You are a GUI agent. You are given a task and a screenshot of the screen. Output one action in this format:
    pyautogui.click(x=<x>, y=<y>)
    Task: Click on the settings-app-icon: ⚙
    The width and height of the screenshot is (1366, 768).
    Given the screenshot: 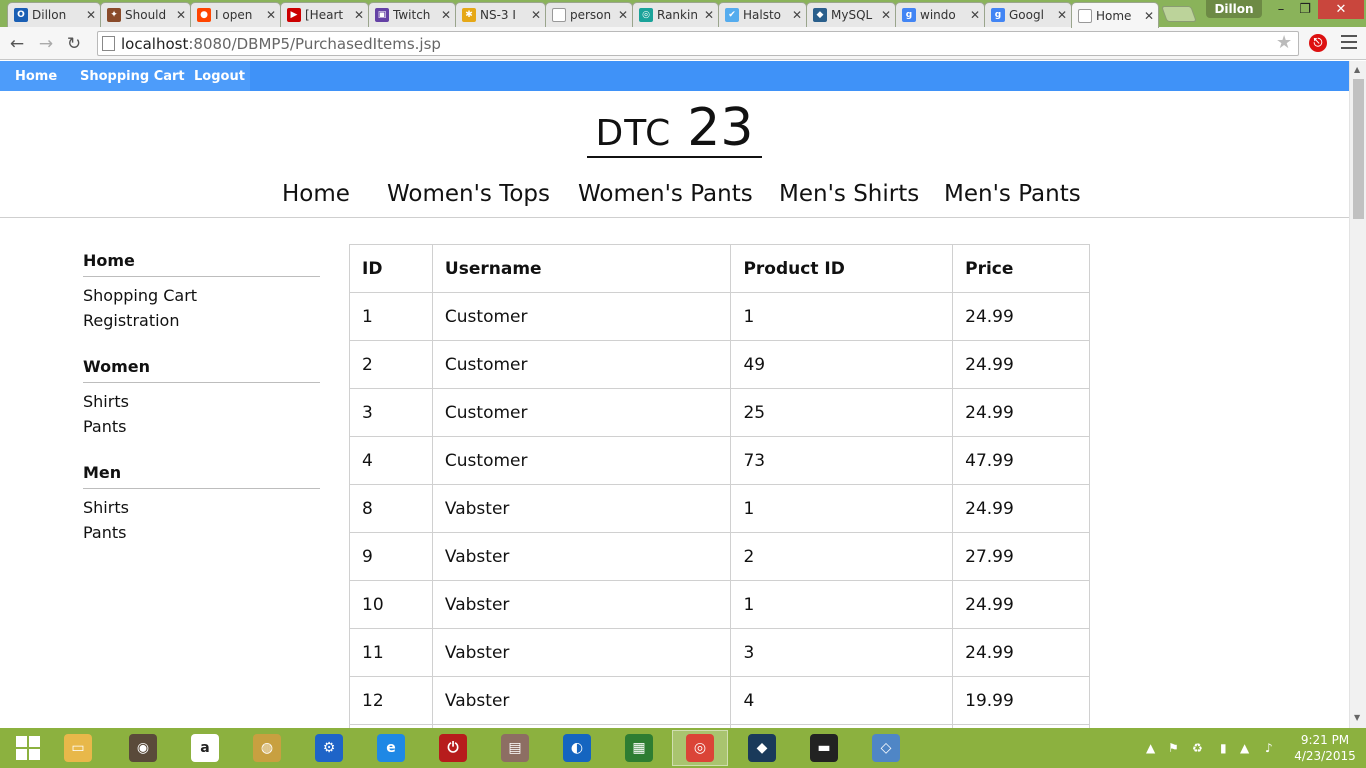 What is the action you would take?
    pyautogui.click(x=329, y=748)
    